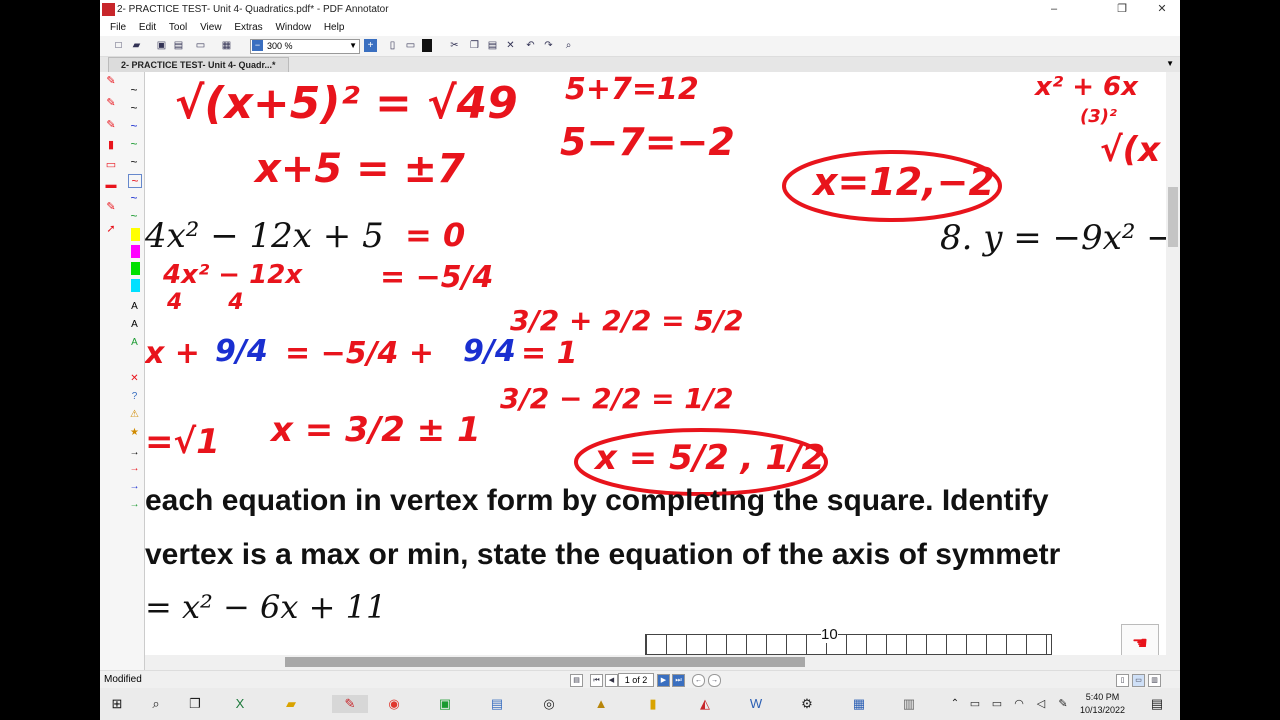  I want to click on start-icon: ⊞, so click(117, 704).